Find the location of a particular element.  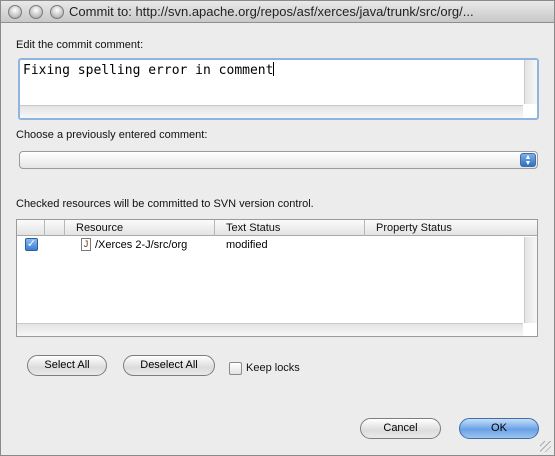

deselect-all-button: Deselect All is located at coordinates (169, 365).